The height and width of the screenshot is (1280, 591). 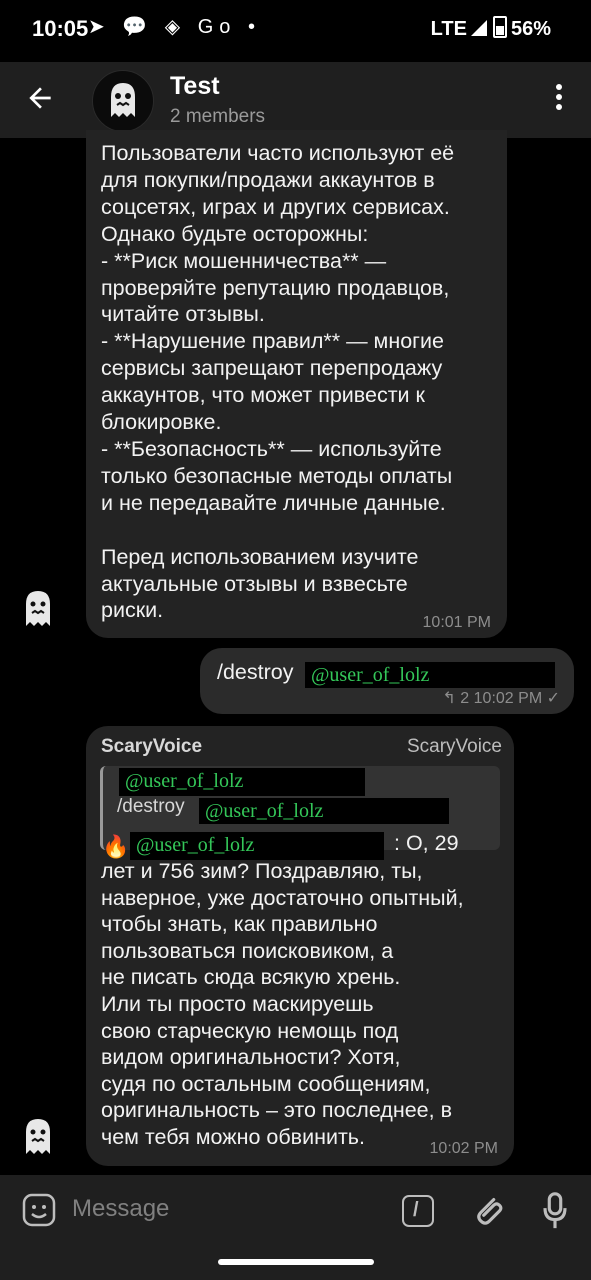 I want to click on signal-icon, so click(x=478, y=28).